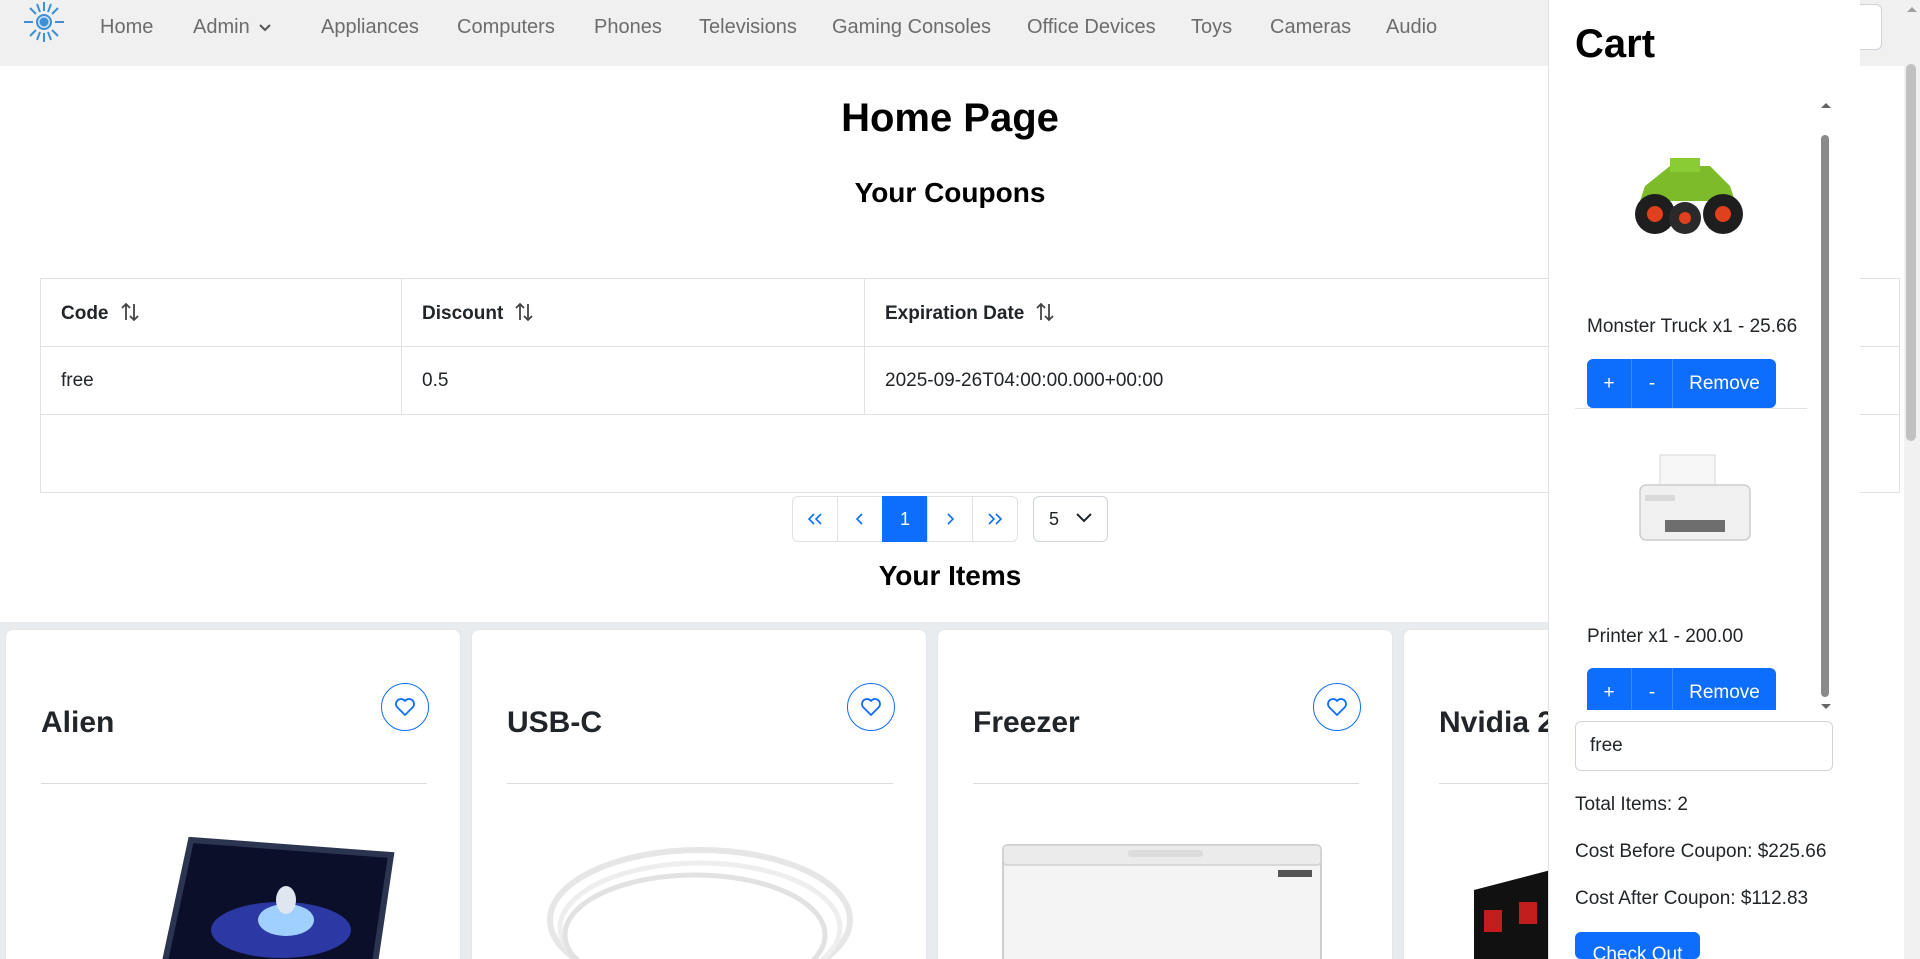  What do you see at coordinates (955, 313) in the screenshot?
I see `column-header-label: Expiration Date` at bounding box center [955, 313].